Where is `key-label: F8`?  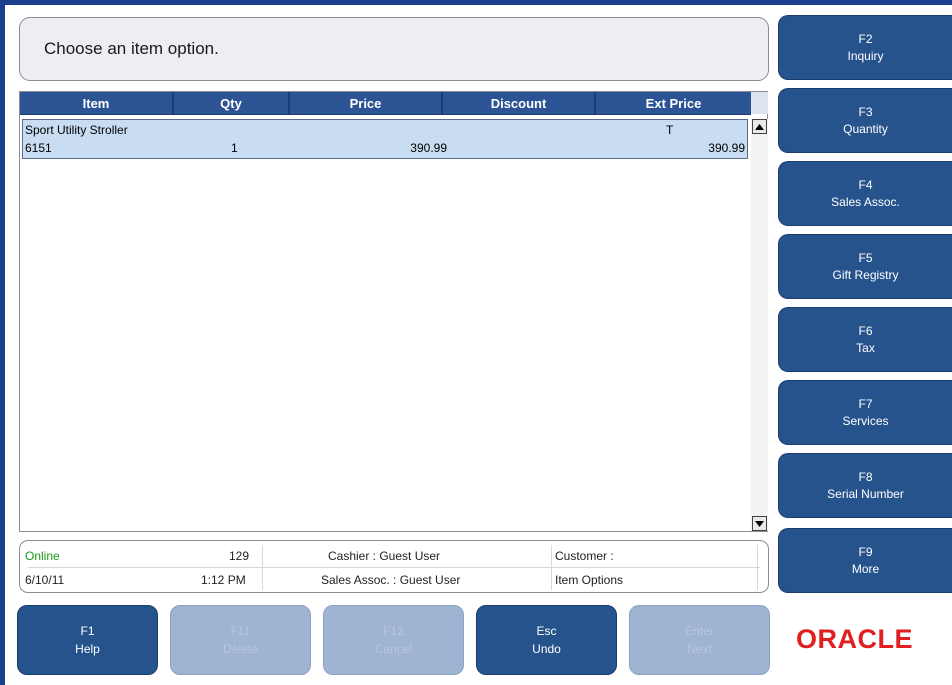 key-label: F8 is located at coordinates (865, 476).